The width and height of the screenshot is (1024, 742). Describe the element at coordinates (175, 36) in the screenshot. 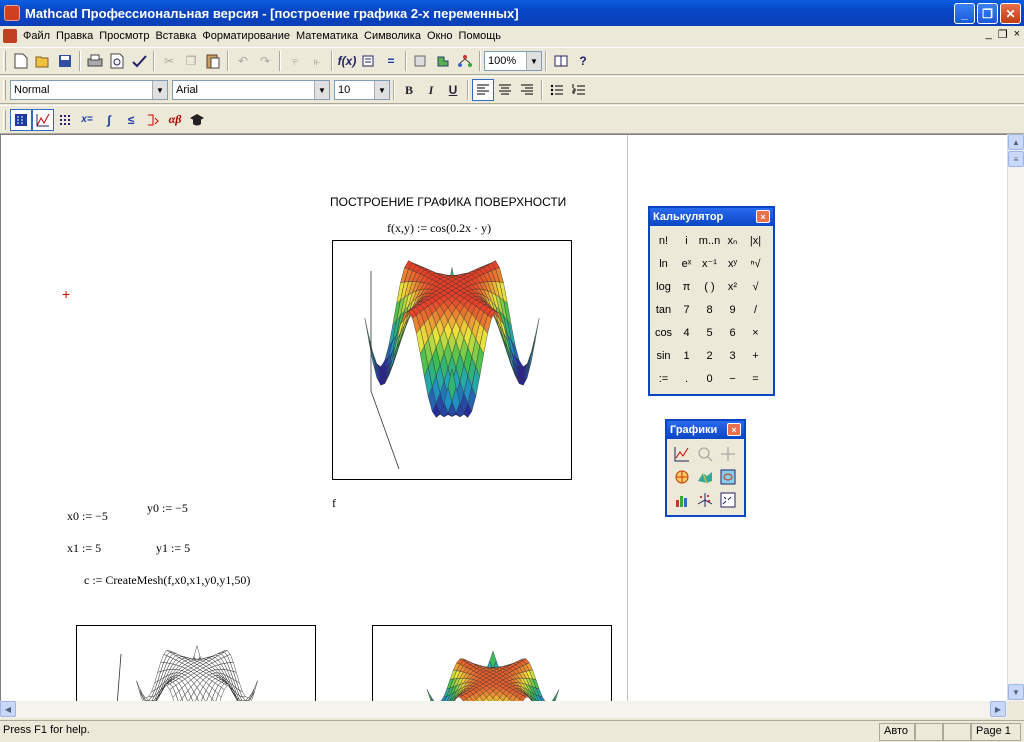

I see `menu-insert: Вставка` at that location.